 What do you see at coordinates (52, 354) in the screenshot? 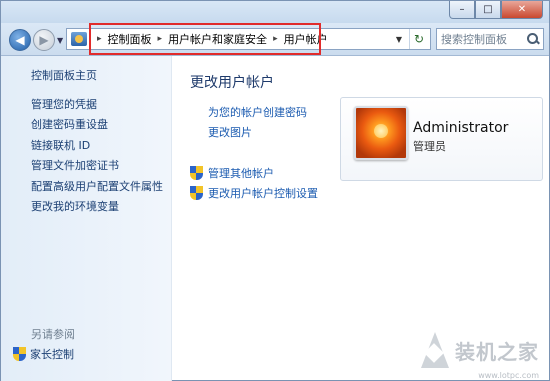
I see `parental-controls-label: 家长控制` at bounding box center [52, 354].